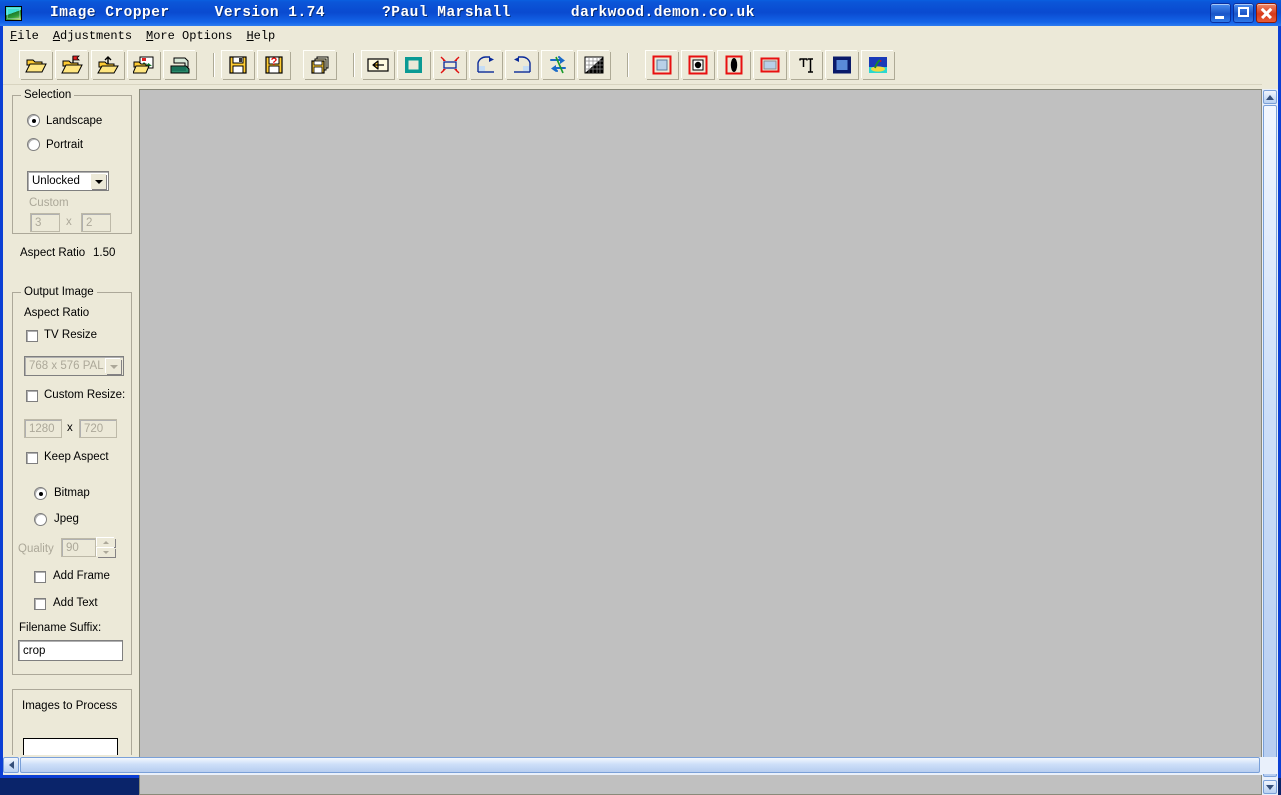 This screenshot has height=795, width=1281. I want to click on radio-bitmap, so click(40, 493).